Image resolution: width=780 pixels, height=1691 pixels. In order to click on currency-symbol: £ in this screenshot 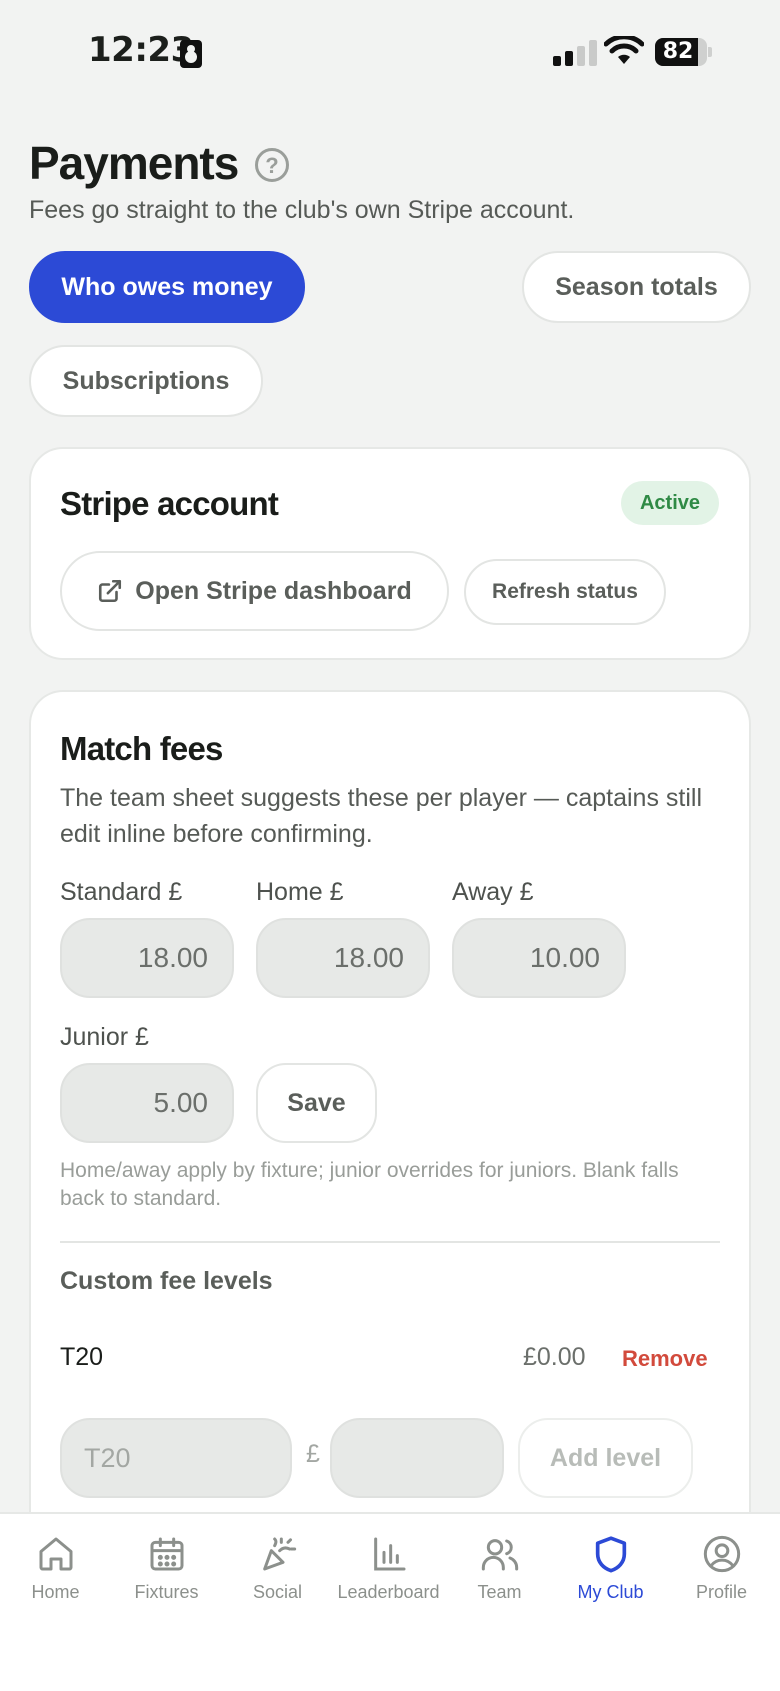, I will do `click(313, 1454)`.